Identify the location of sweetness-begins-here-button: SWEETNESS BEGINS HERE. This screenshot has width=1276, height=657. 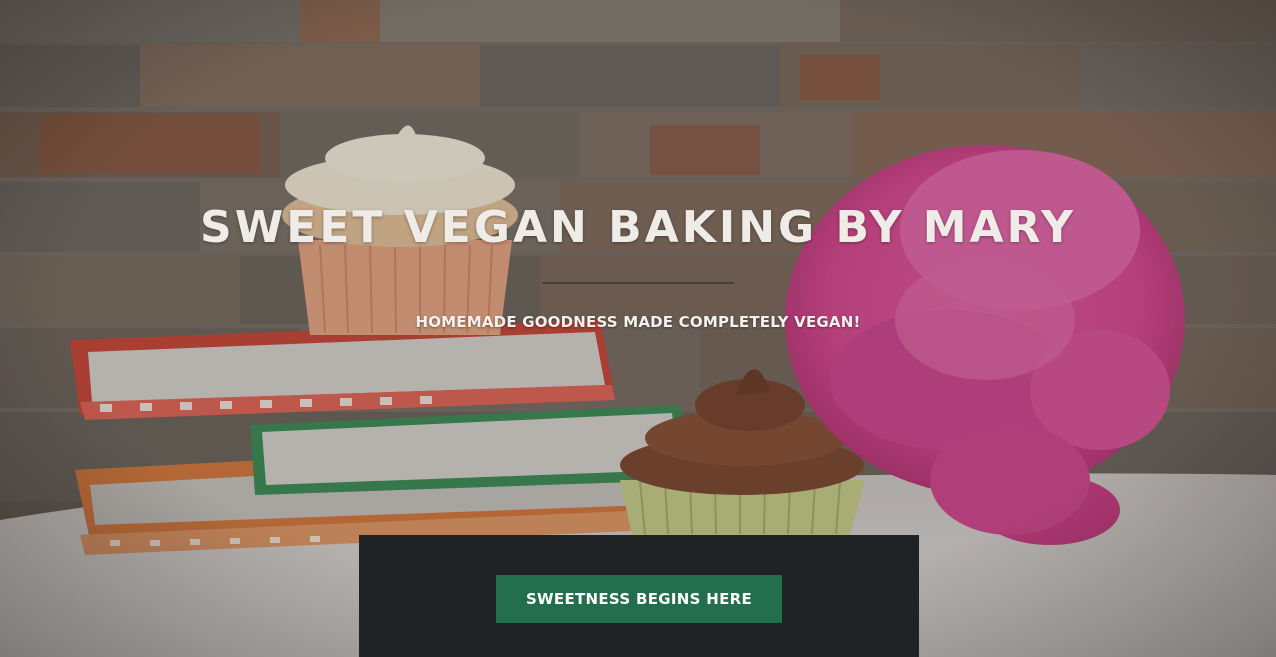
(639, 599).